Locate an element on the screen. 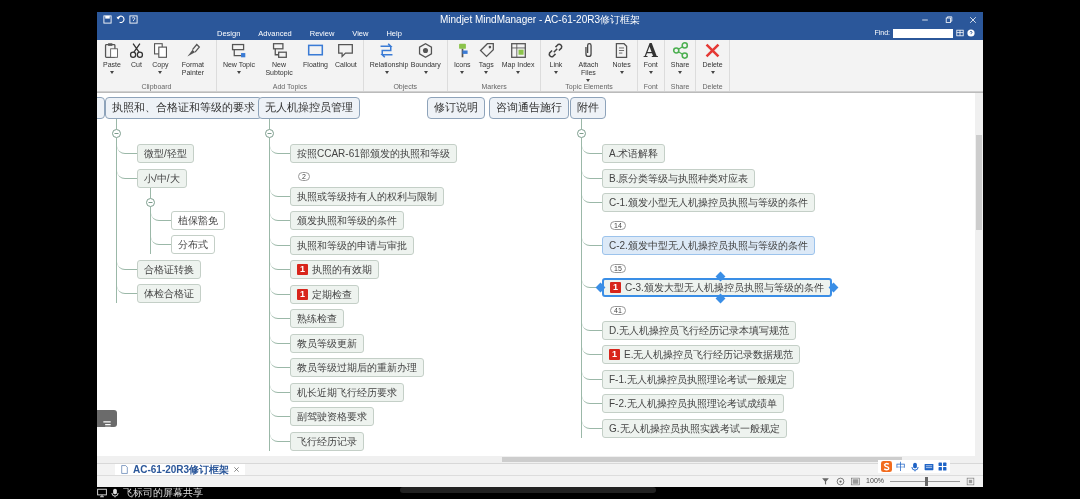 Image resolution: width=1080 pixels, height=499 pixels. topic-node: 微型/轻型 is located at coordinates (165, 153).